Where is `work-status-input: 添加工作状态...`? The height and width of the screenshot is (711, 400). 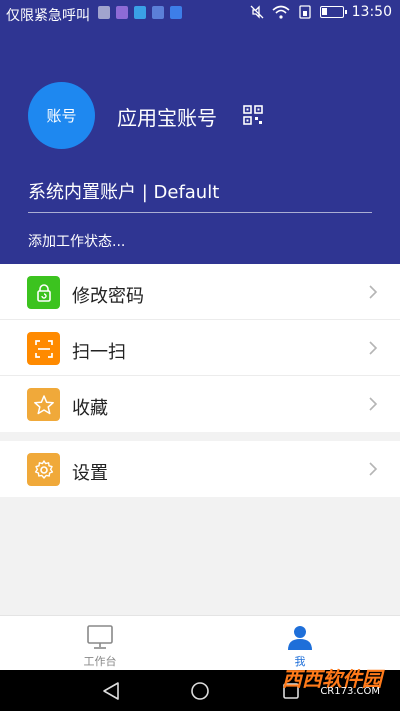
work-status-input: 添加工作状态... is located at coordinates (76, 241).